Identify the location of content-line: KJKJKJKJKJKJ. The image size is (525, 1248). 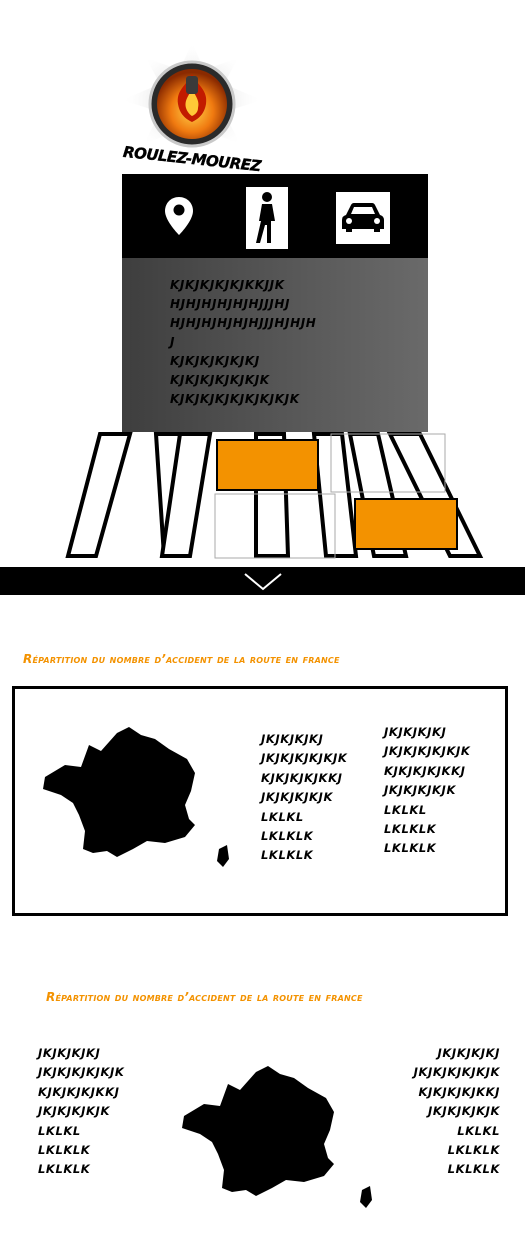
(215, 361).